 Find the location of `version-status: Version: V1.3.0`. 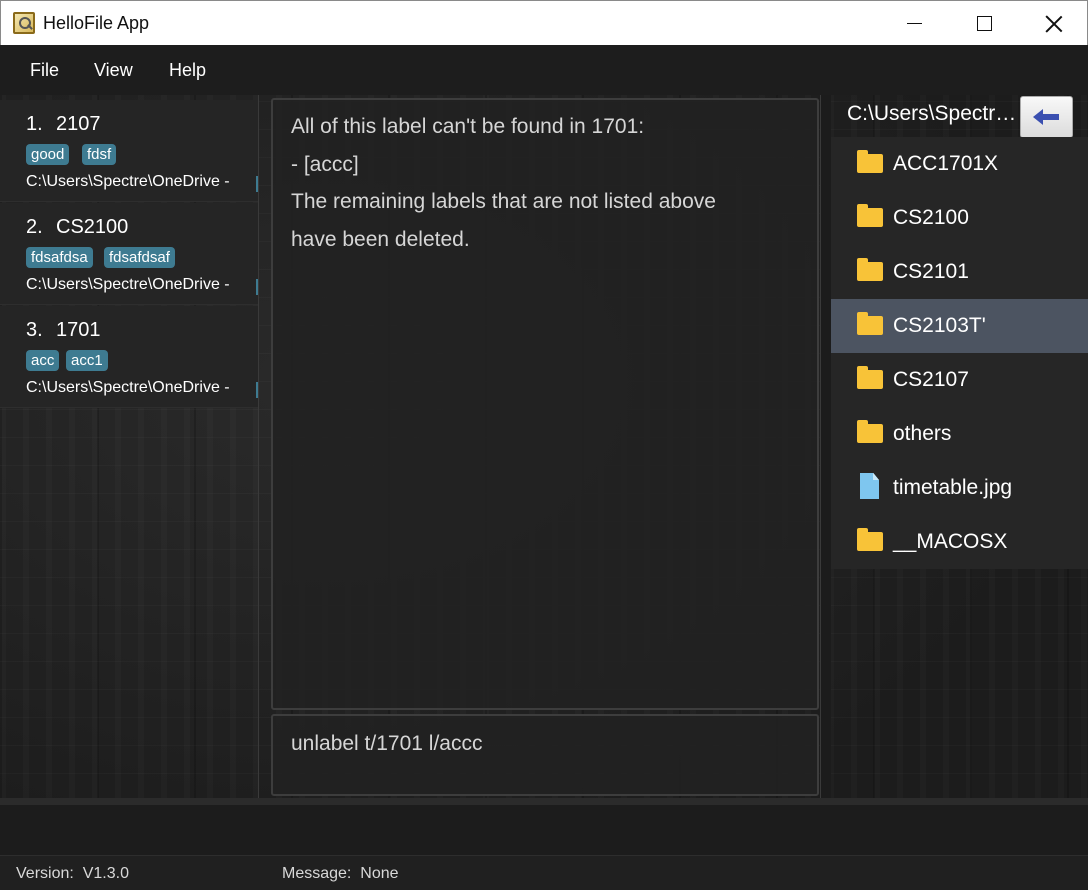

version-status: Version: V1.3.0 is located at coordinates (72, 874).